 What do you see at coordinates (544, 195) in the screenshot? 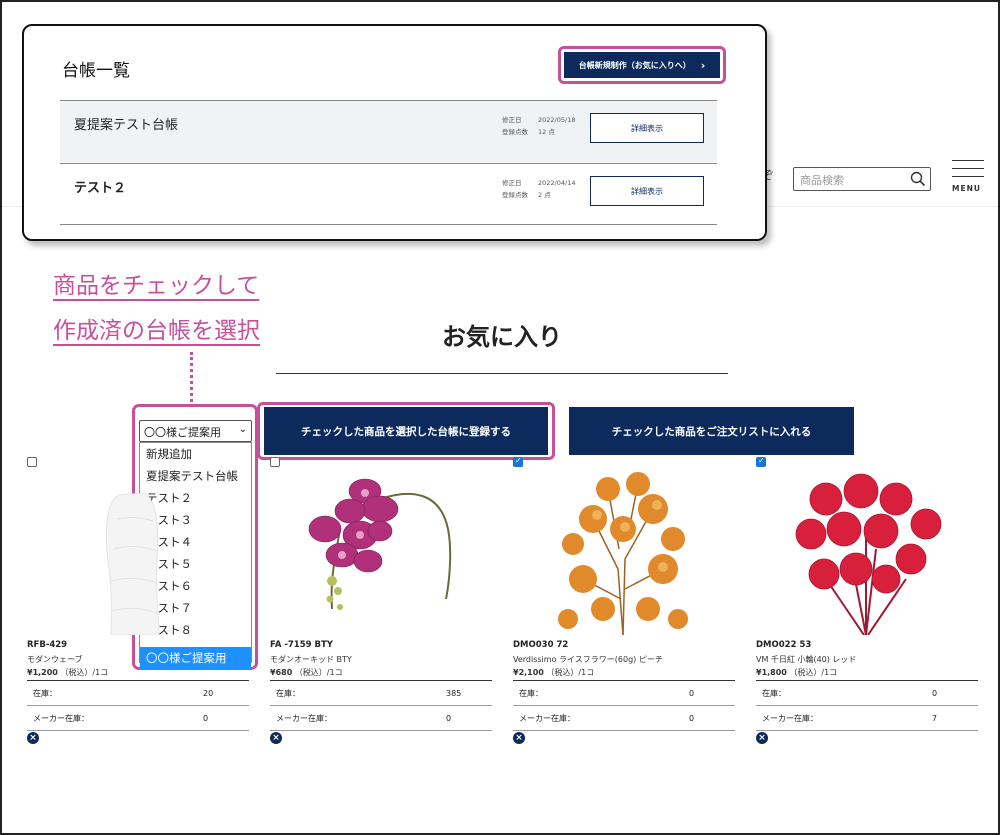
I see `item-count: 2 点` at bounding box center [544, 195].